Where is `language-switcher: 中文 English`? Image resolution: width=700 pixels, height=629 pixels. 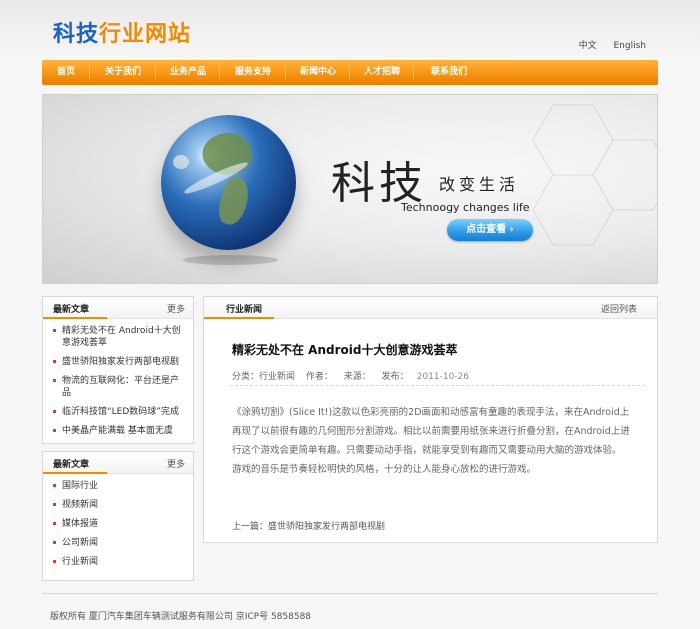
language-switcher: 中文 English is located at coordinates (605, 44).